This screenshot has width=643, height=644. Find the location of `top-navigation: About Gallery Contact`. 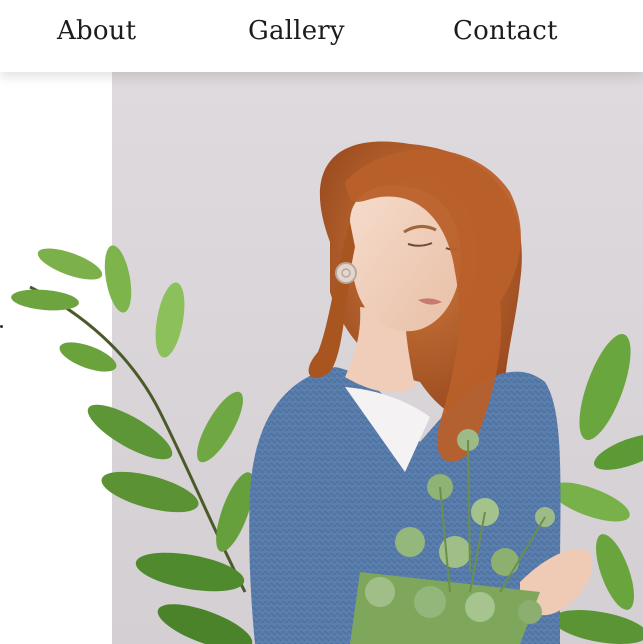

top-navigation: About Gallery Contact is located at coordinates (321, 36).